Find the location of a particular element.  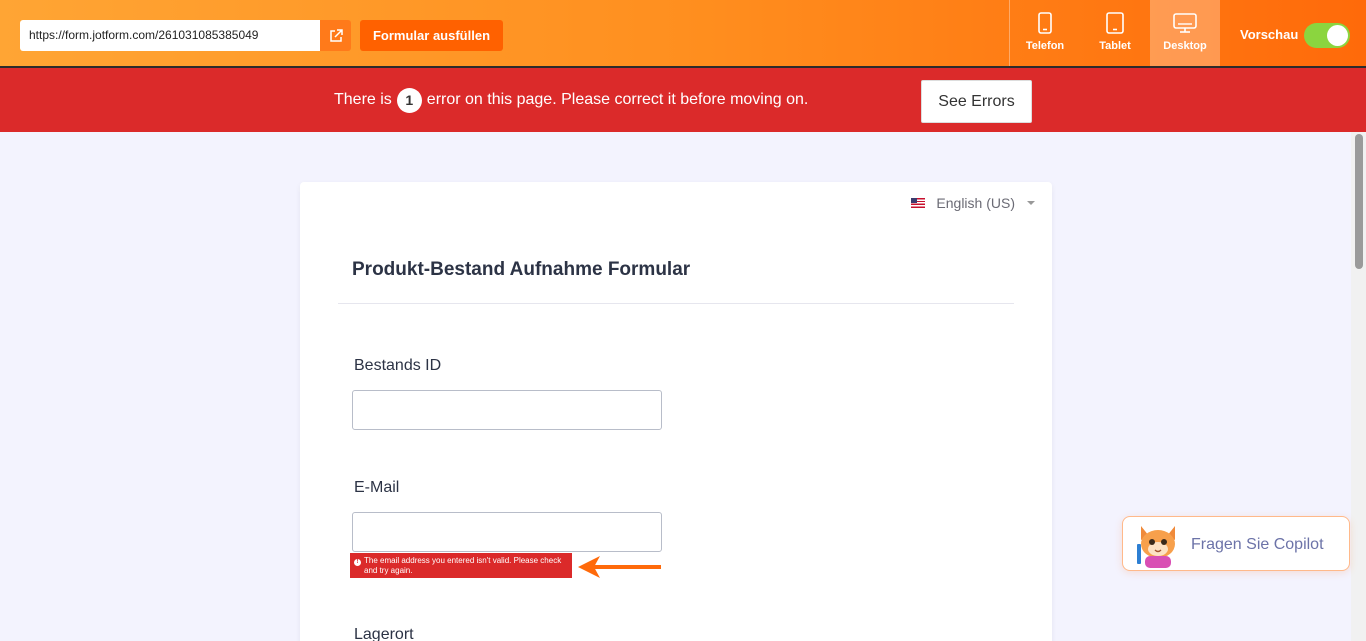

copilot-button: Fragen Sie Copilot is located at coordinates (1236, 543).